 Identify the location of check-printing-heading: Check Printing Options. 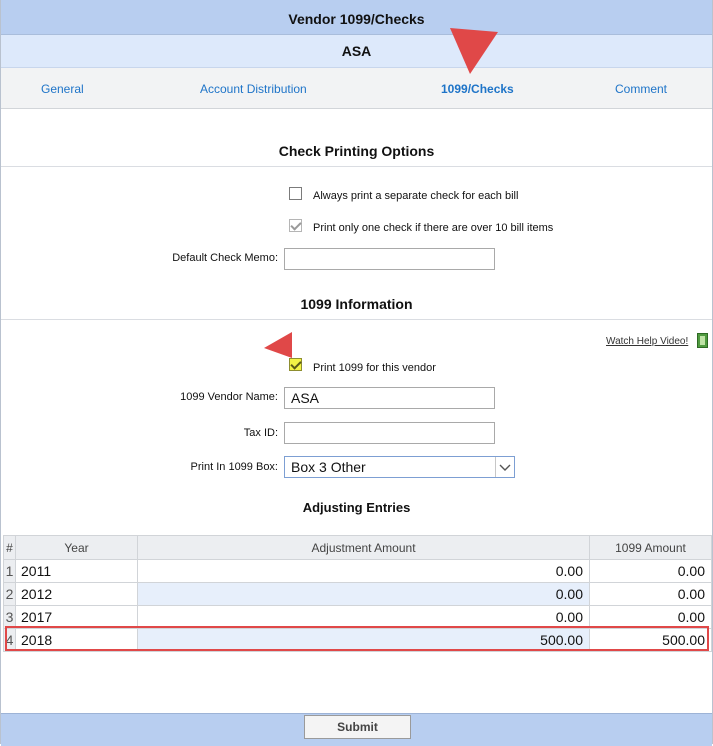
(356, 151).